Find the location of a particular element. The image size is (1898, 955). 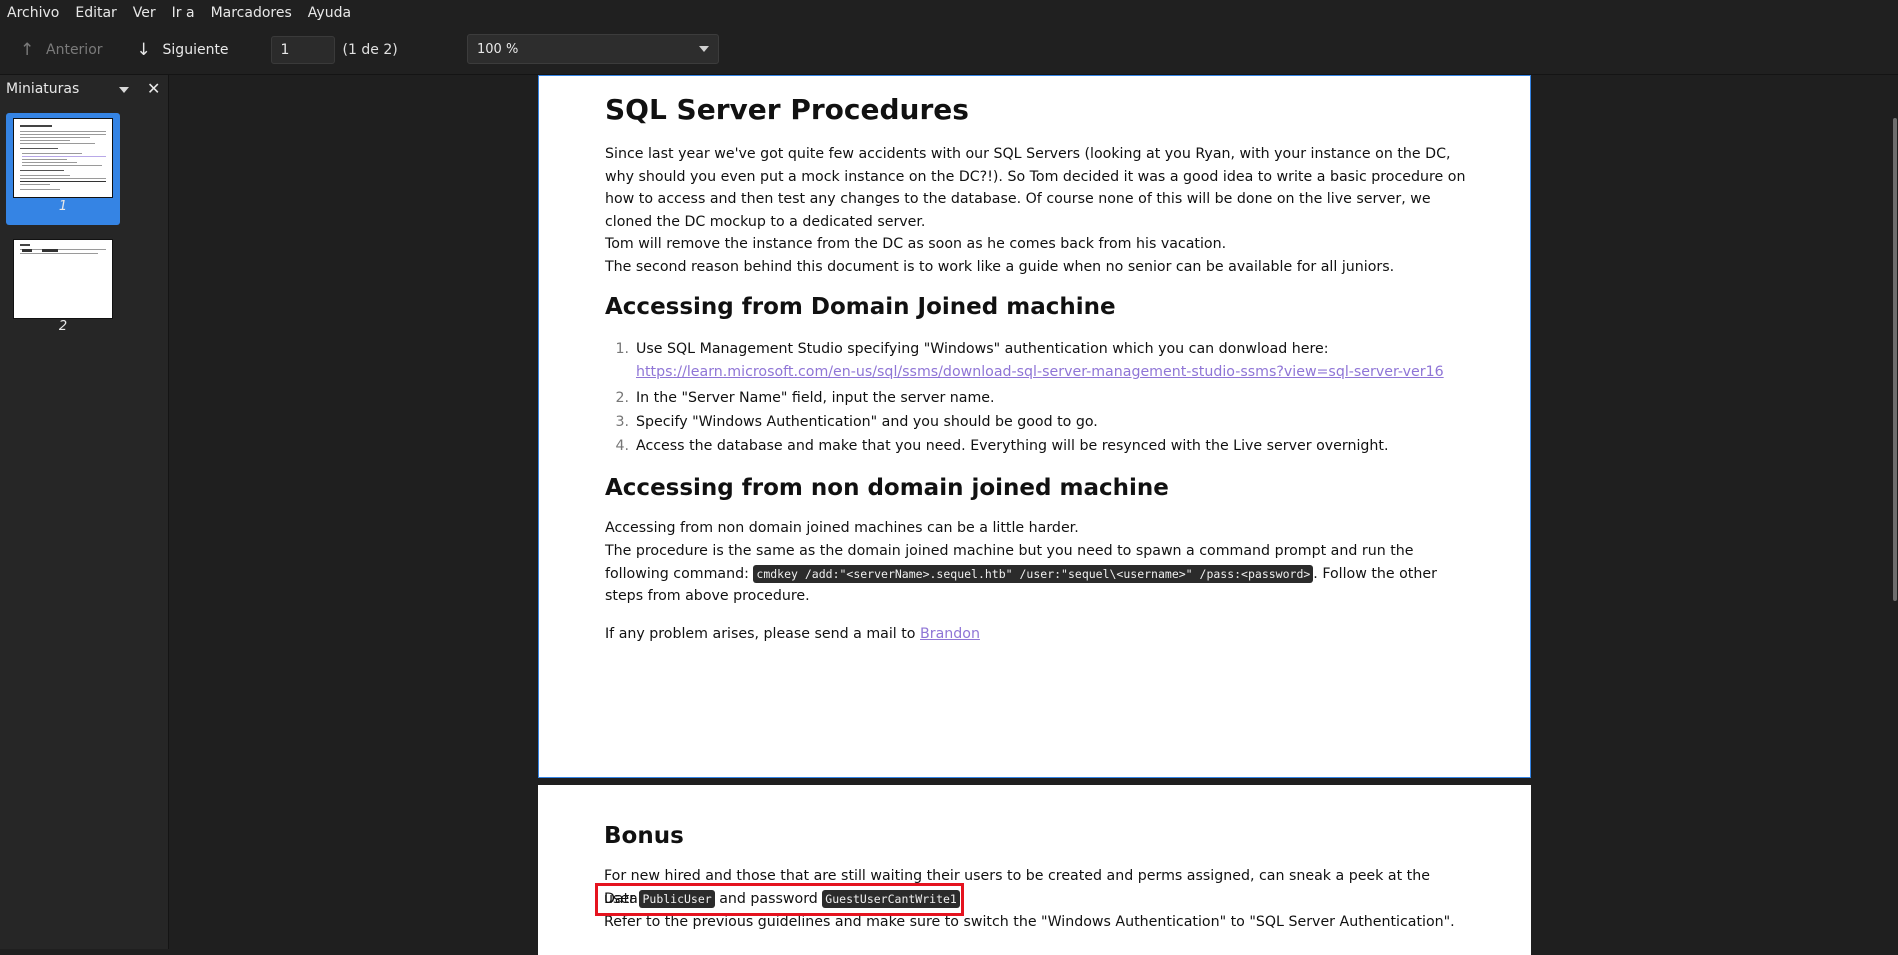

menu-ir-a: Ir a is located at coordinates (183, 13).